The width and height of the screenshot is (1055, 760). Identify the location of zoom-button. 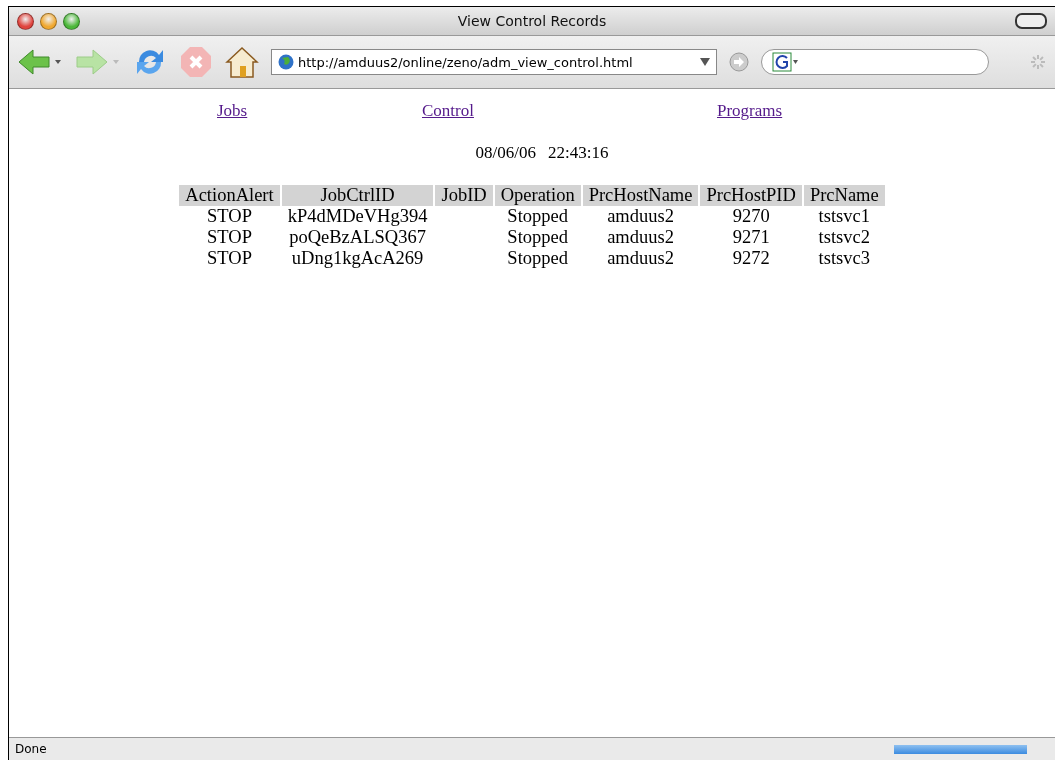
(71, 21).